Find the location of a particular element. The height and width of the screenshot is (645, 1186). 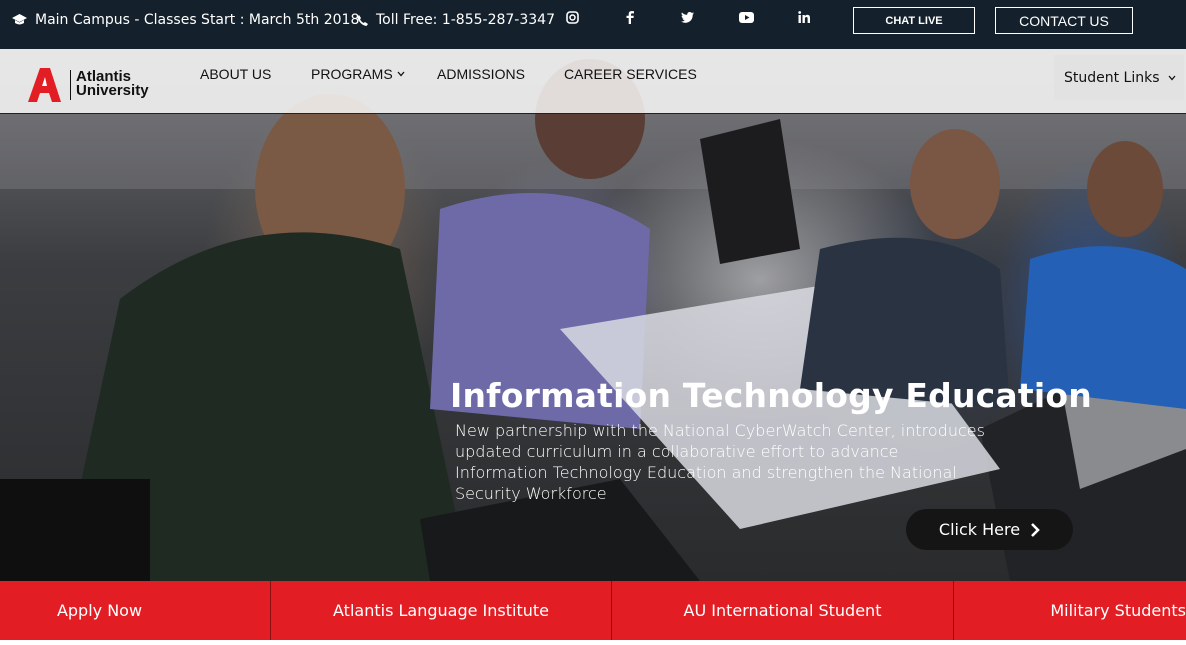

nav-programs-label: PROGRAMS is located at coordinates (352, 74).